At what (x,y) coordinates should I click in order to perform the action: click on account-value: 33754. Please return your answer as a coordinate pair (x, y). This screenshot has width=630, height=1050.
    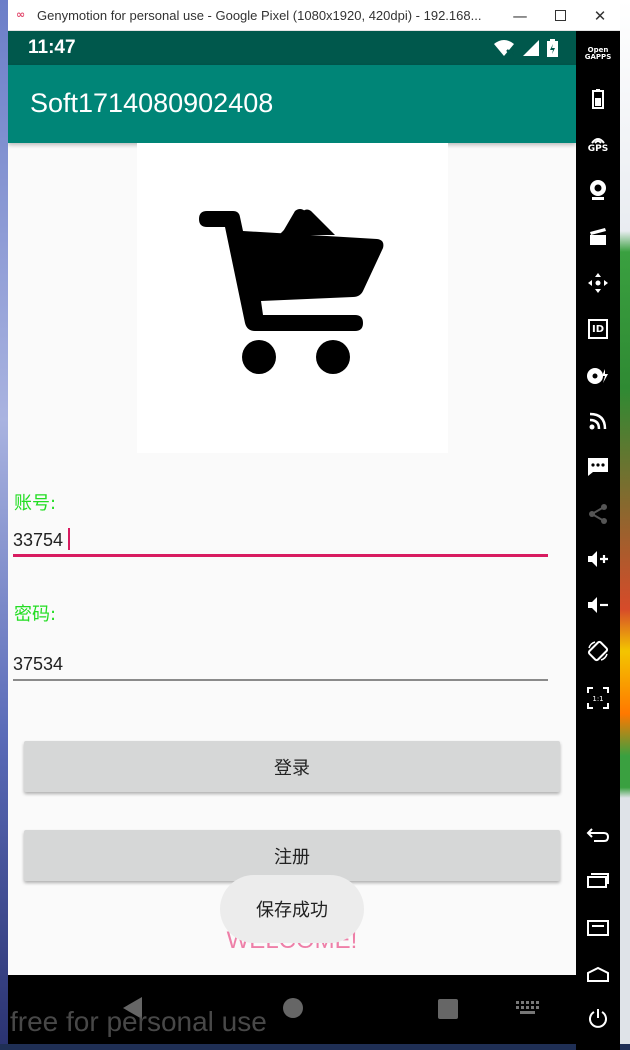
    Looking at the image, I should click on (38, 540).